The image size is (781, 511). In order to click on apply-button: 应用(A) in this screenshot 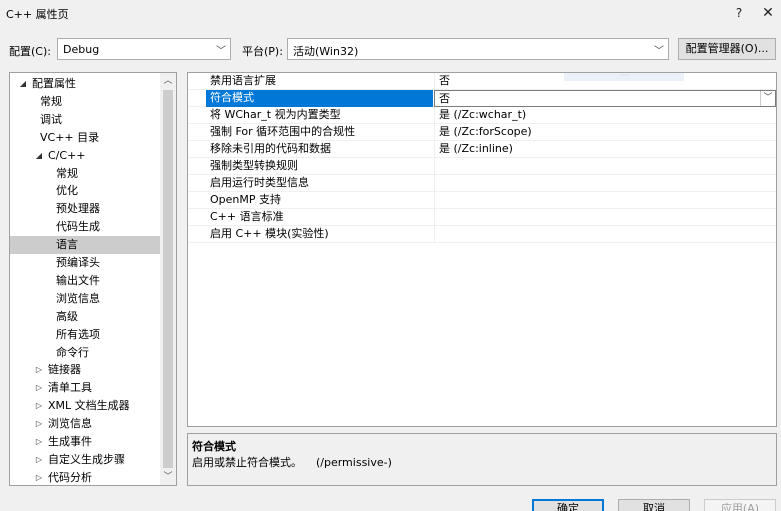, I will do `click(740, 505)`.